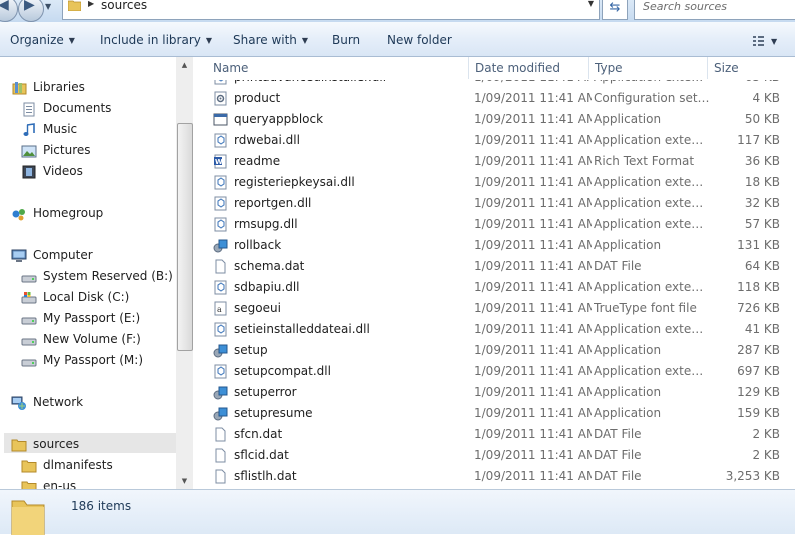 This screenshot has height=535, width=795. What do you see at coordinates (758, 245) in the screenshot?
I see `file-size: 131 KB` at bounding box center [758, 245].